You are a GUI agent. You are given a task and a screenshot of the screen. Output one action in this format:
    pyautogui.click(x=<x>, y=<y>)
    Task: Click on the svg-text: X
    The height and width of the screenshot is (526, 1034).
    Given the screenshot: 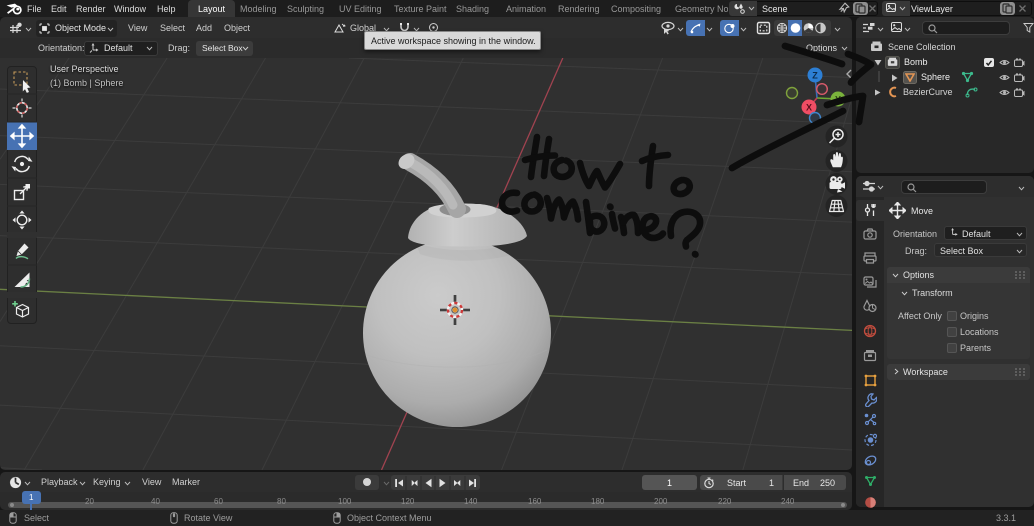 What is the action you would take?
    pyautogui.click(x=809, y=108)
    